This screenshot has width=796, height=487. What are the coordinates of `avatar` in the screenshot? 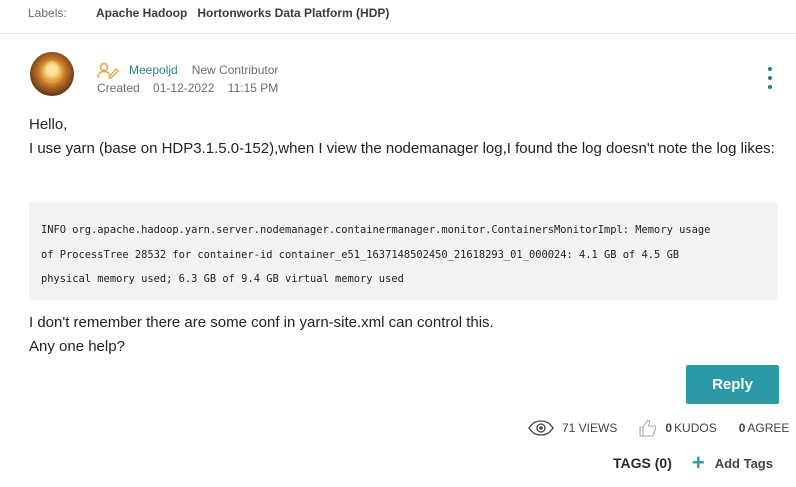 It's located at (52, 74).